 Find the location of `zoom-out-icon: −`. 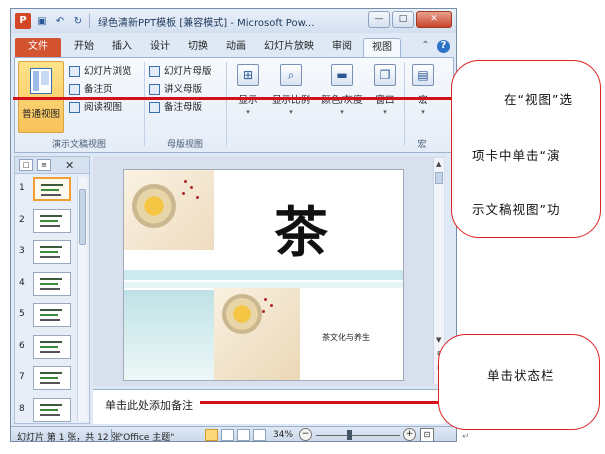

zoom-out-icon: − is located at coordinates (305, 434).